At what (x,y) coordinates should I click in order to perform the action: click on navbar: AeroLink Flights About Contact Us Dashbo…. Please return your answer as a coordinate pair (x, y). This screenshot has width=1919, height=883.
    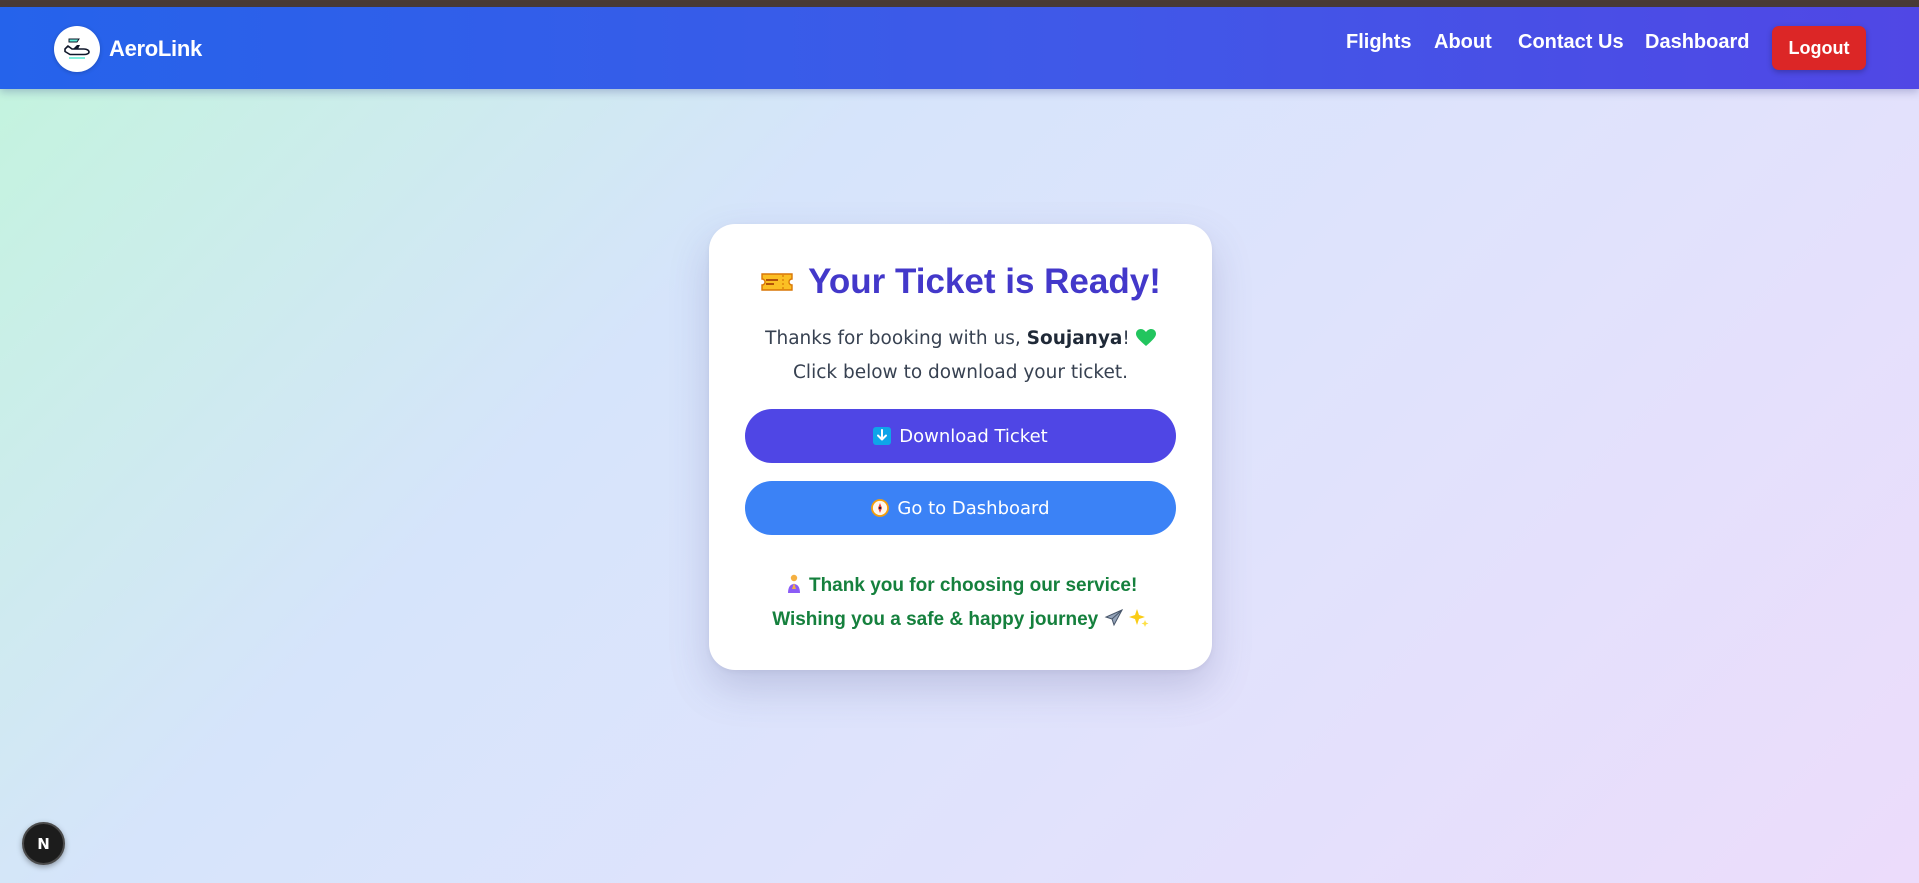
    Looking at the image, I should click on (959, 48).